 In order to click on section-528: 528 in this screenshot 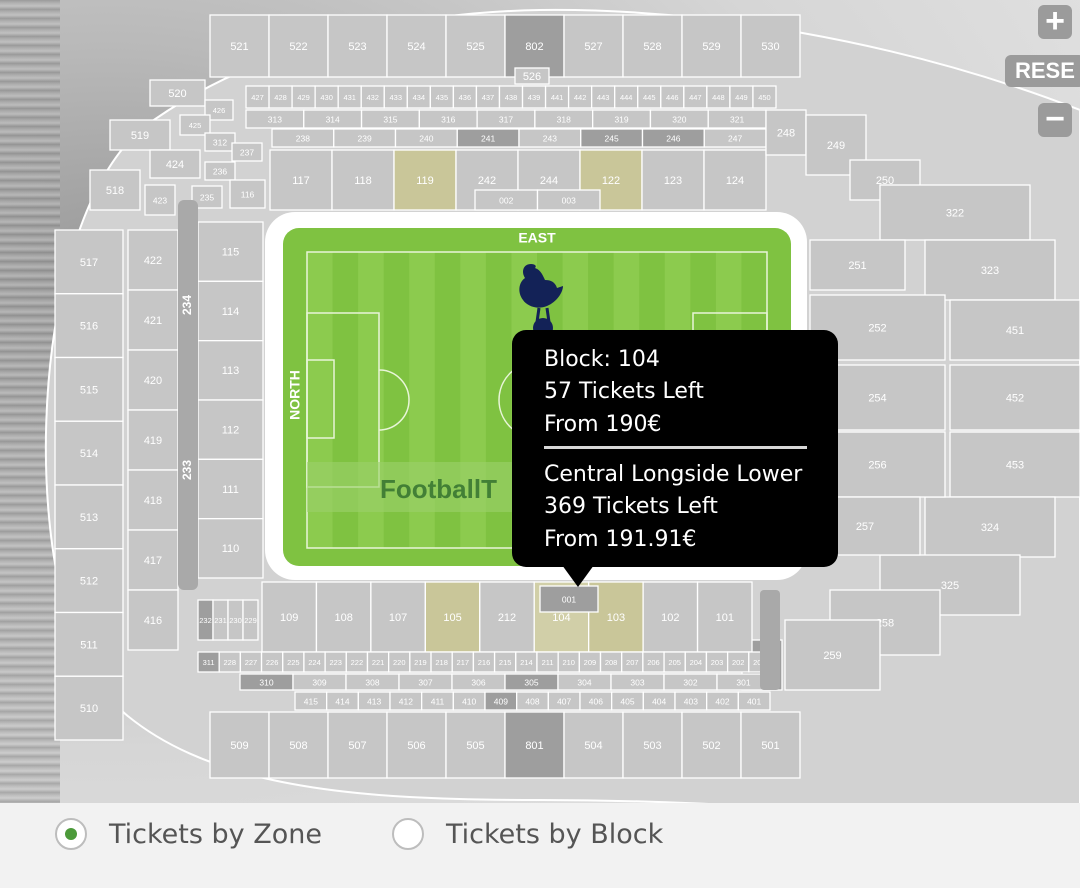, I will do `click(652, 46)`.